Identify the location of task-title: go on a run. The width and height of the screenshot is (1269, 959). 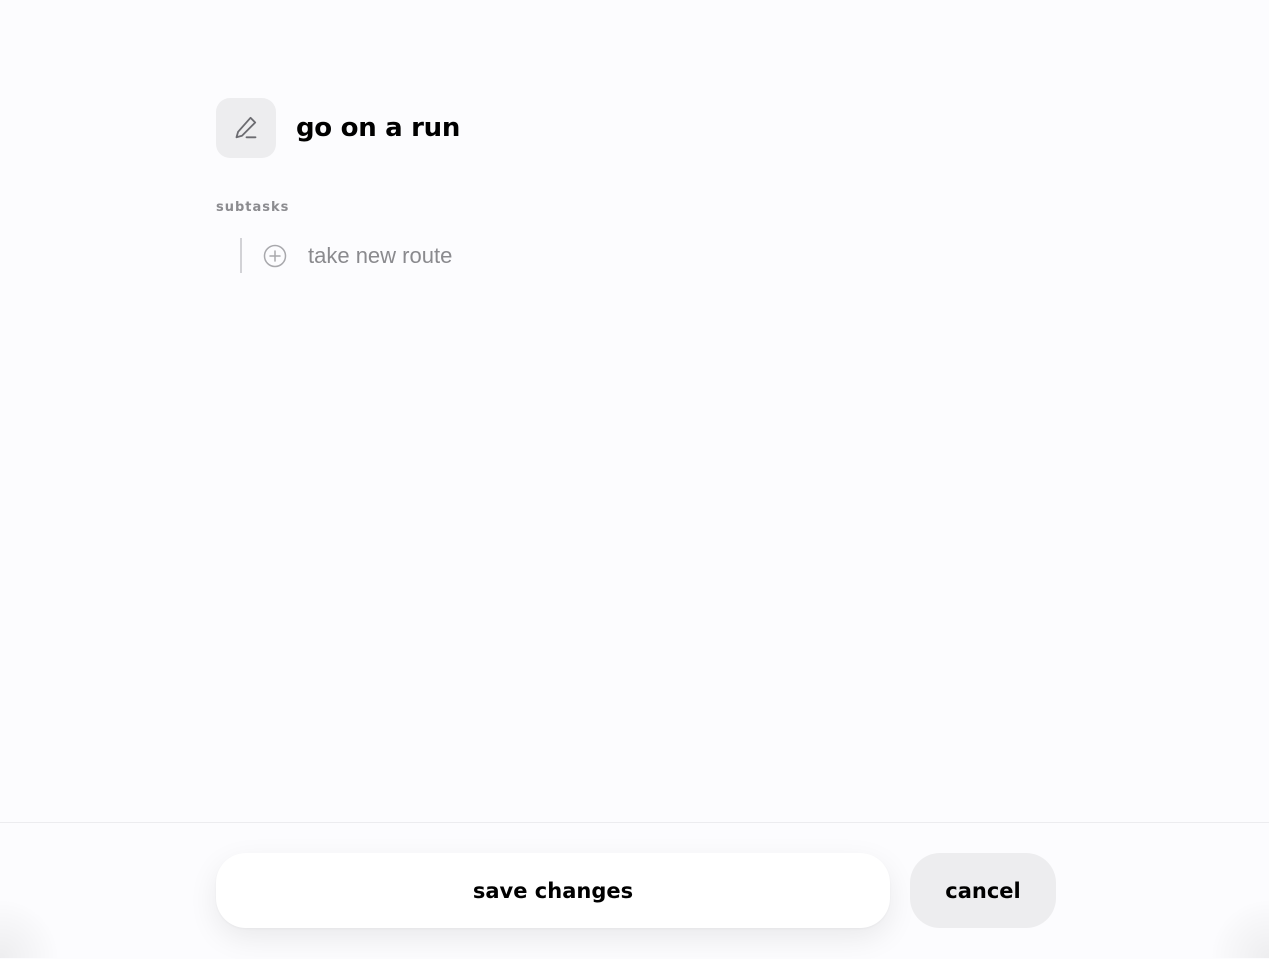
(378, 128).